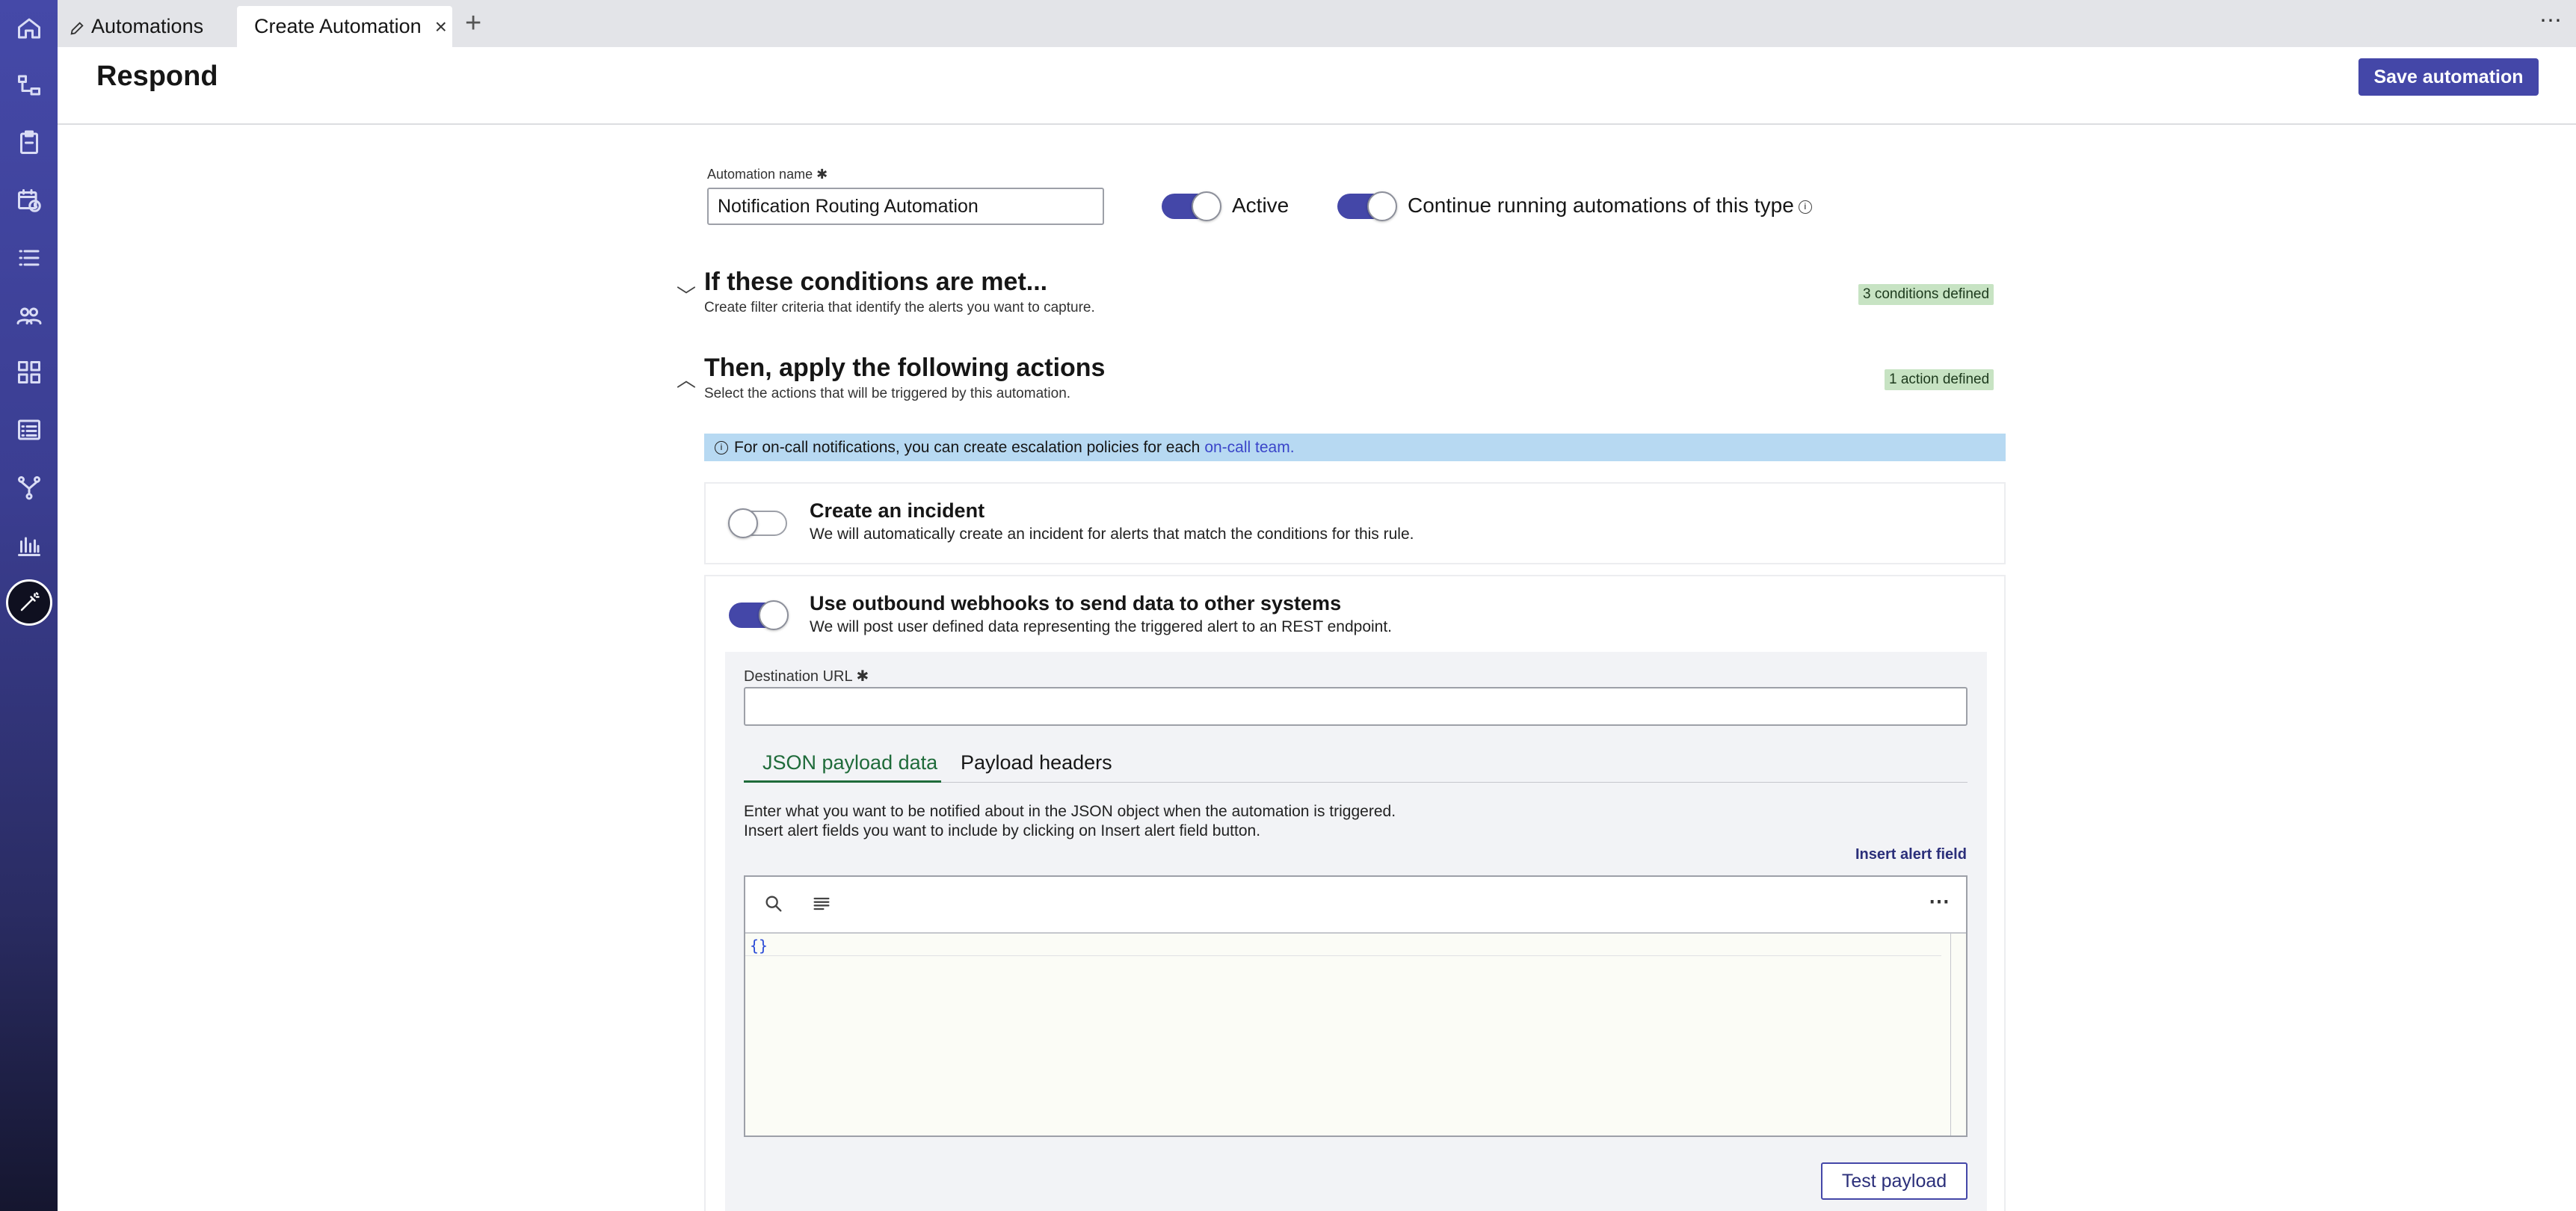 The width and height of the screenshot is (2576, 1211). I want to click on calendar-clock-icon, so click(29, 200).